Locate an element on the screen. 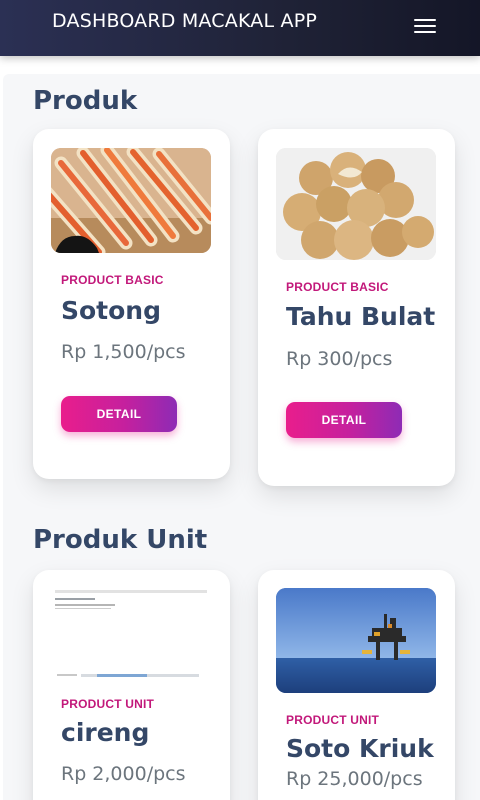  app-title: DASHBOARD MACAKAL APP is located at coordinates (185, 21).